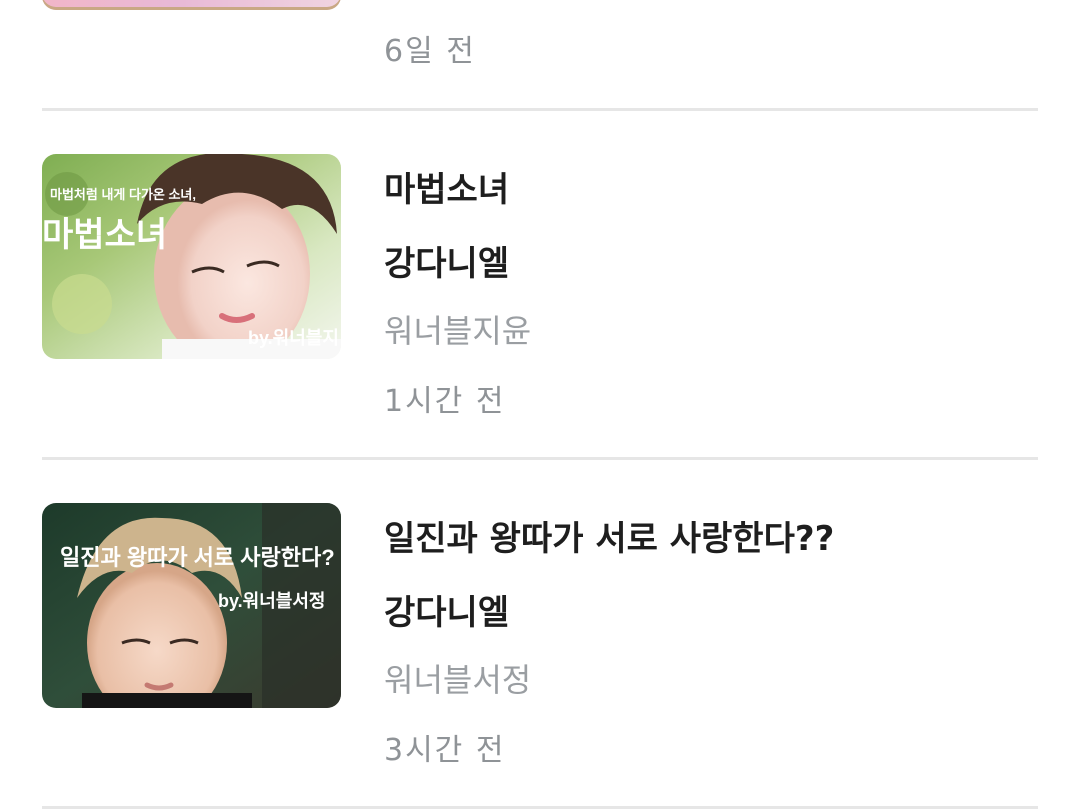 The image size is (1080, 810). What do you see at coordinates (457, 329) in the screenshot?
I see `story-author: 워너블지윤` at bounding box center [457, 329].